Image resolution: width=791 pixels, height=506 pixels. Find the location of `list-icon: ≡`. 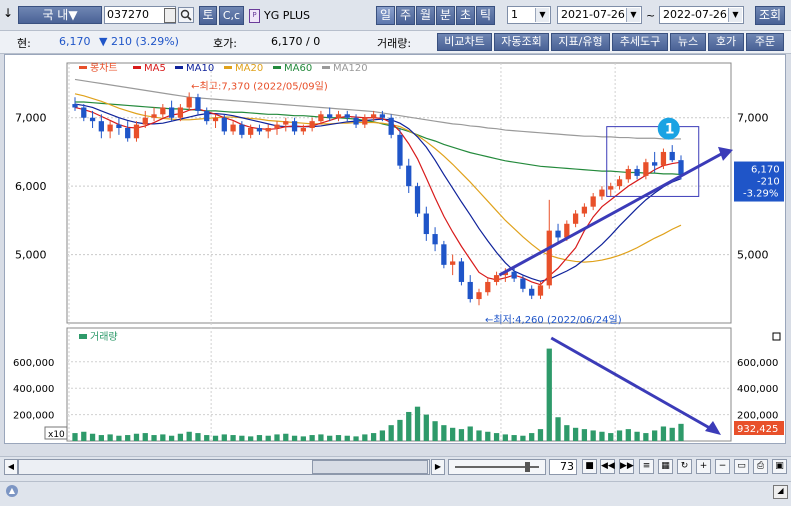

list-icon: ≡ is located at coordinates (646, 466).